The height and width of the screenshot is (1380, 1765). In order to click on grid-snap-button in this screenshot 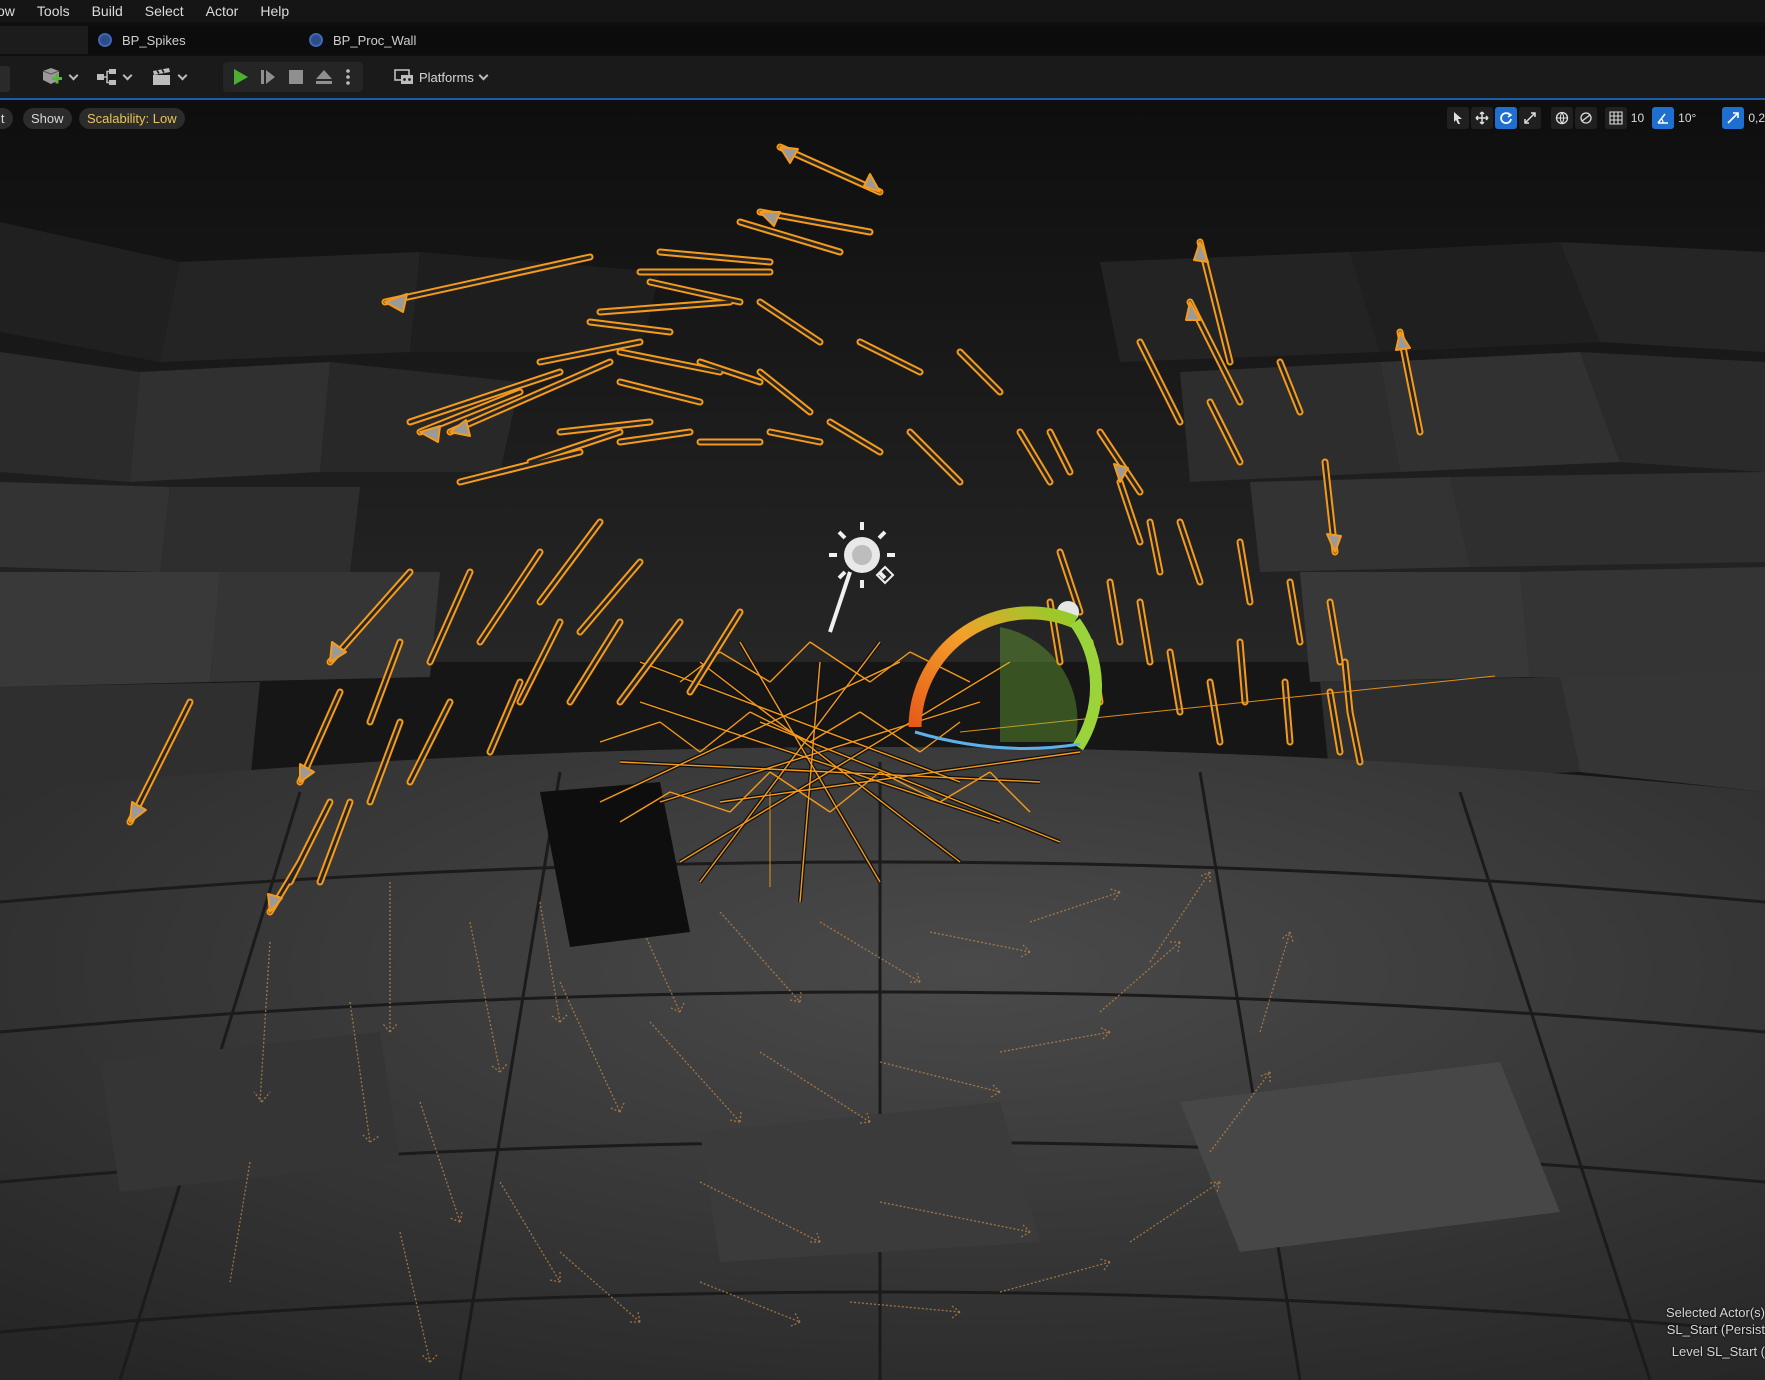, I will do `click(1615, 118)`.